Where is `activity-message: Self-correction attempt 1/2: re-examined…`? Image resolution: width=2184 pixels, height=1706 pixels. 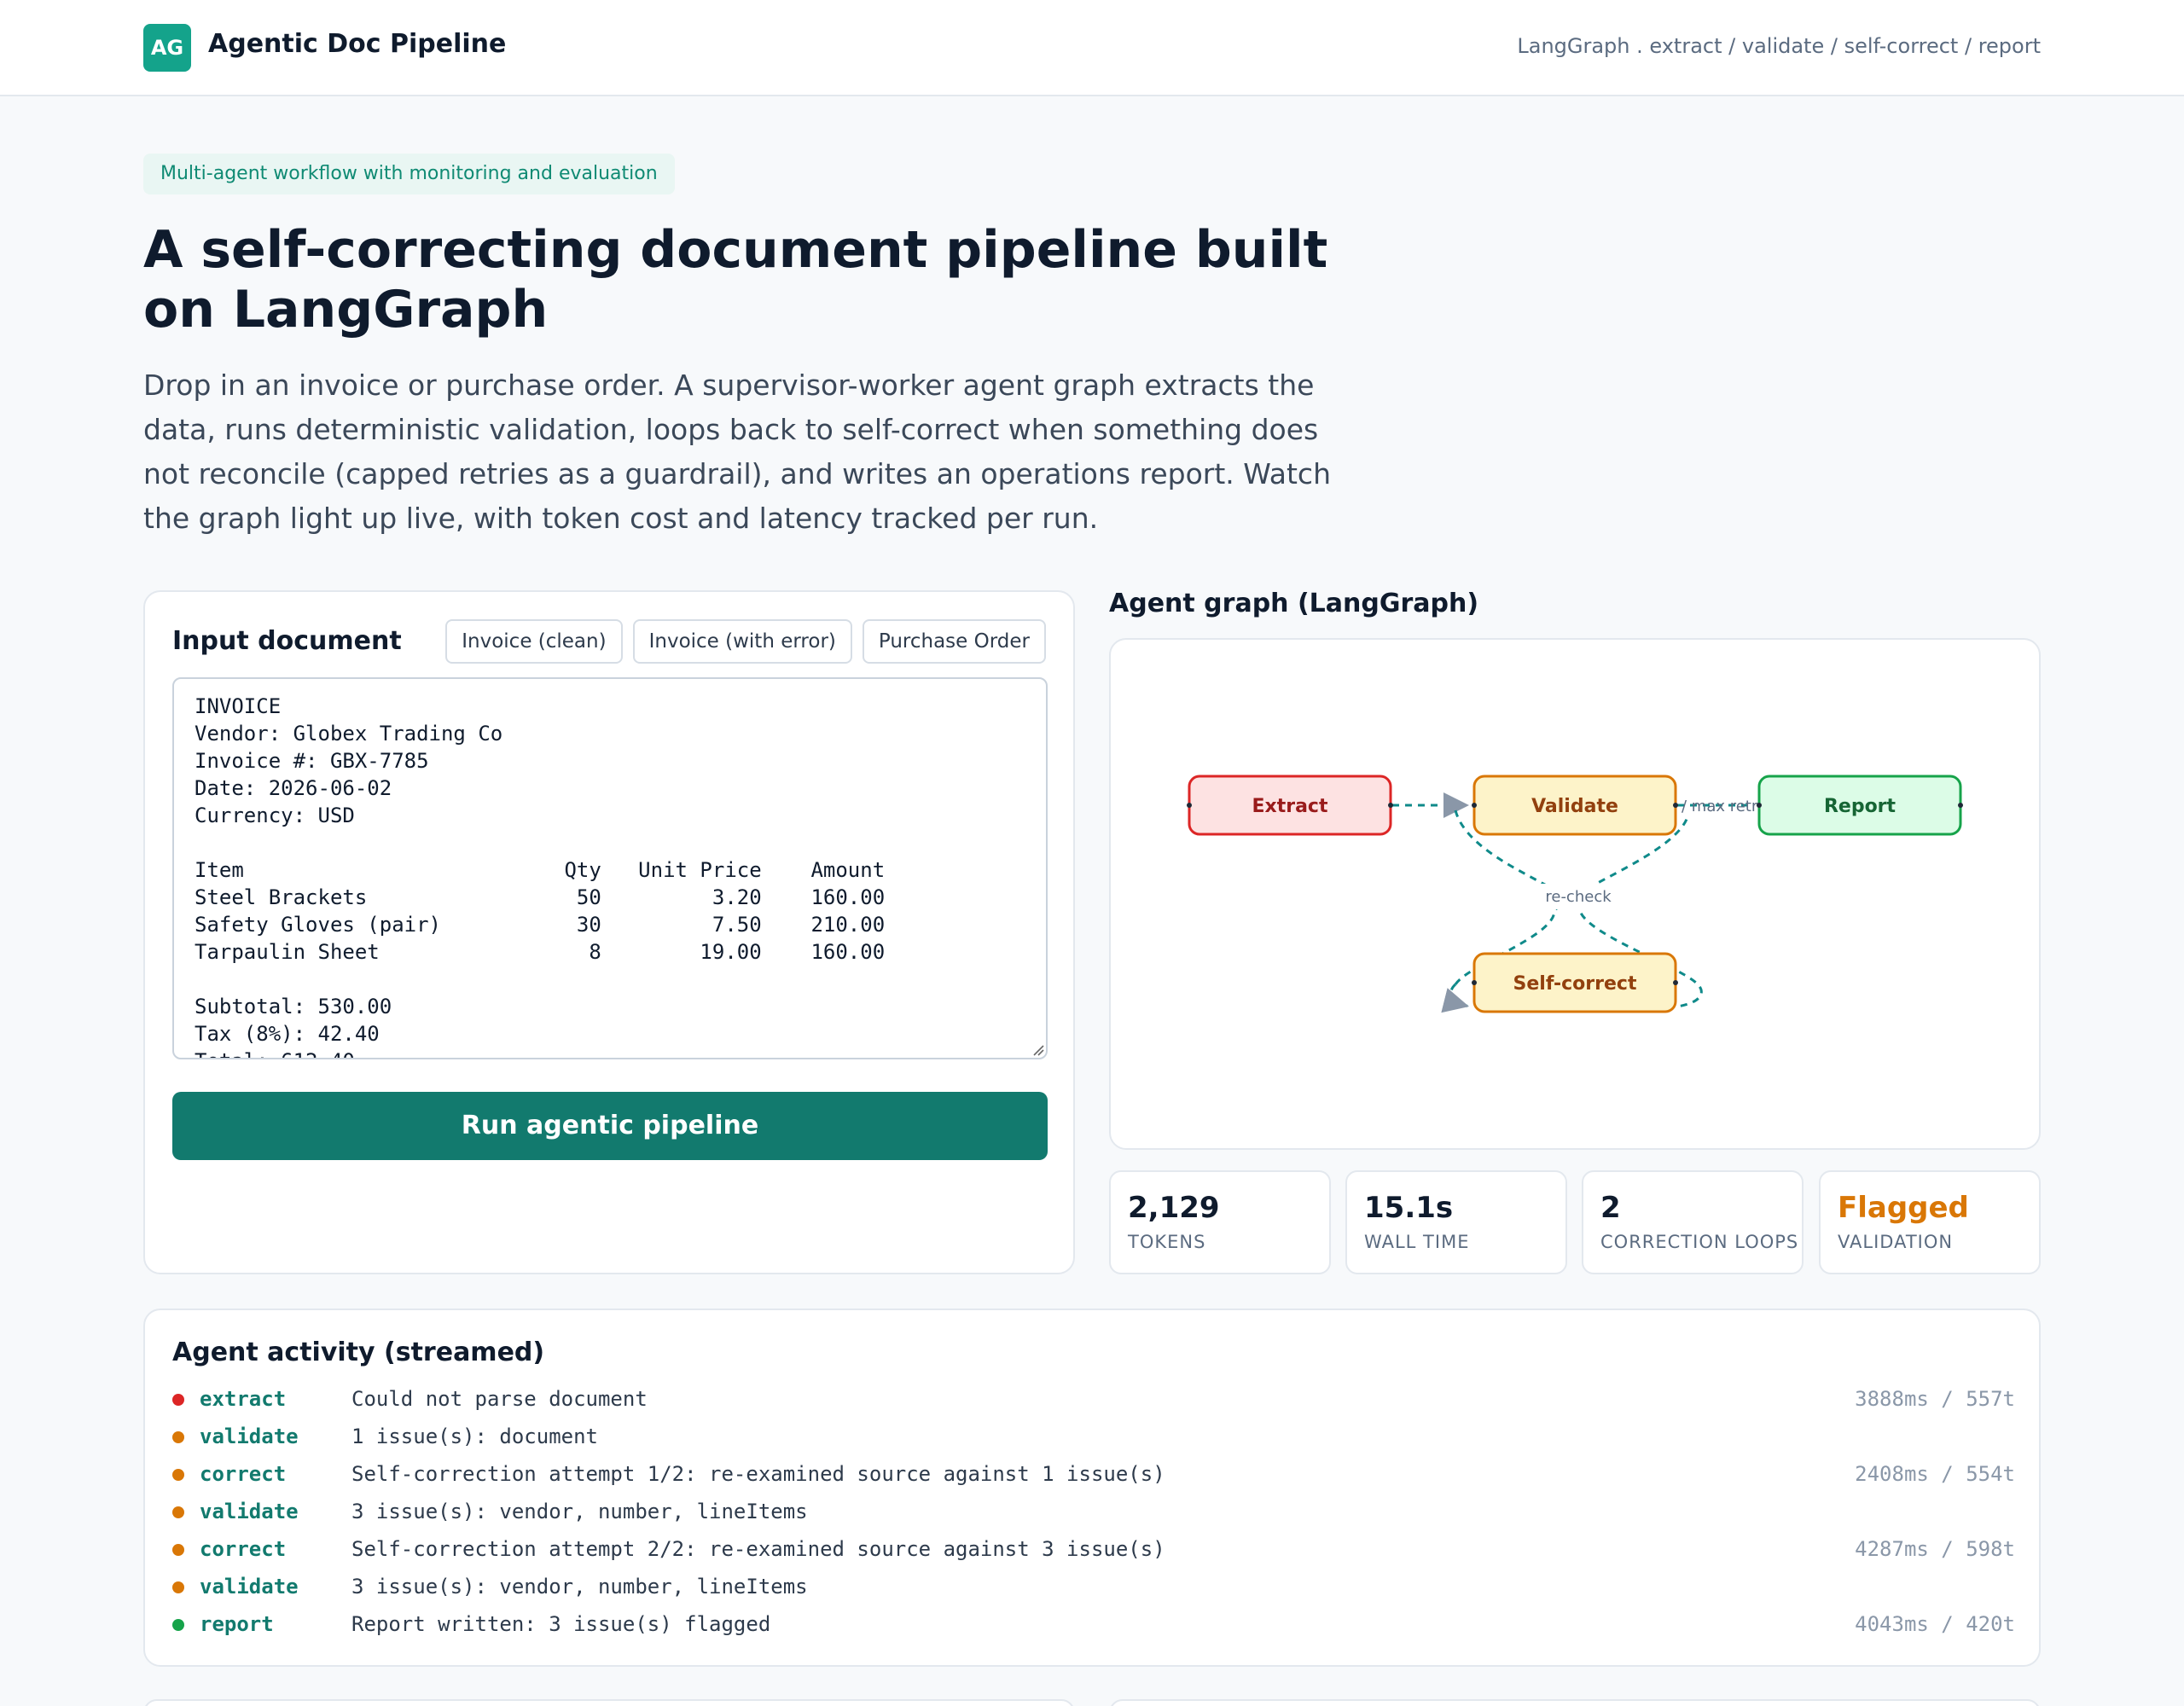 activity-message: Self-correction attempt 1/2: re-examined… is located at coordinates (758, 1474).